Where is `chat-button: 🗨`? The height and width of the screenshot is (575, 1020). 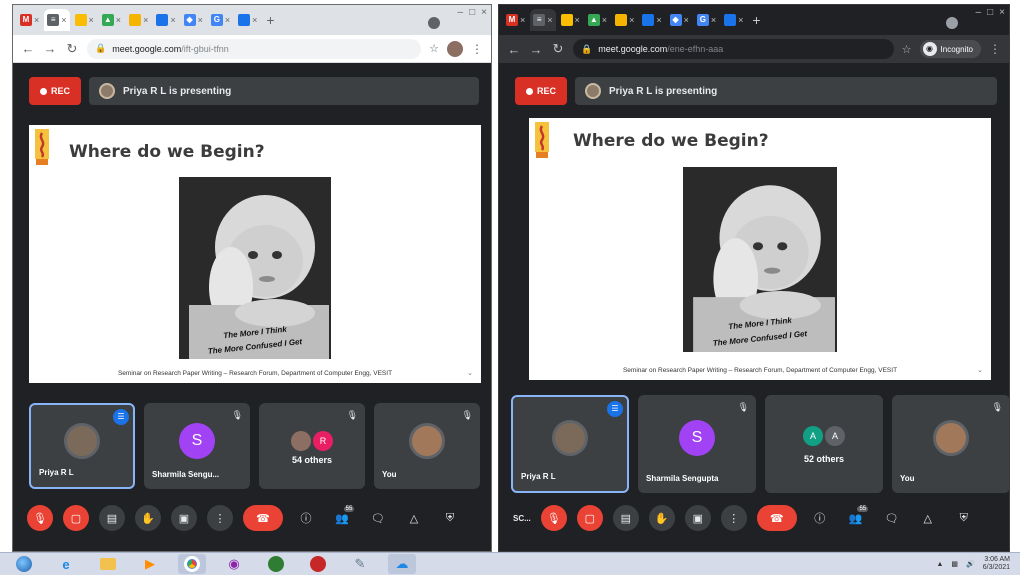
chat-button: 🗨 is located at coordinates (892, 518).